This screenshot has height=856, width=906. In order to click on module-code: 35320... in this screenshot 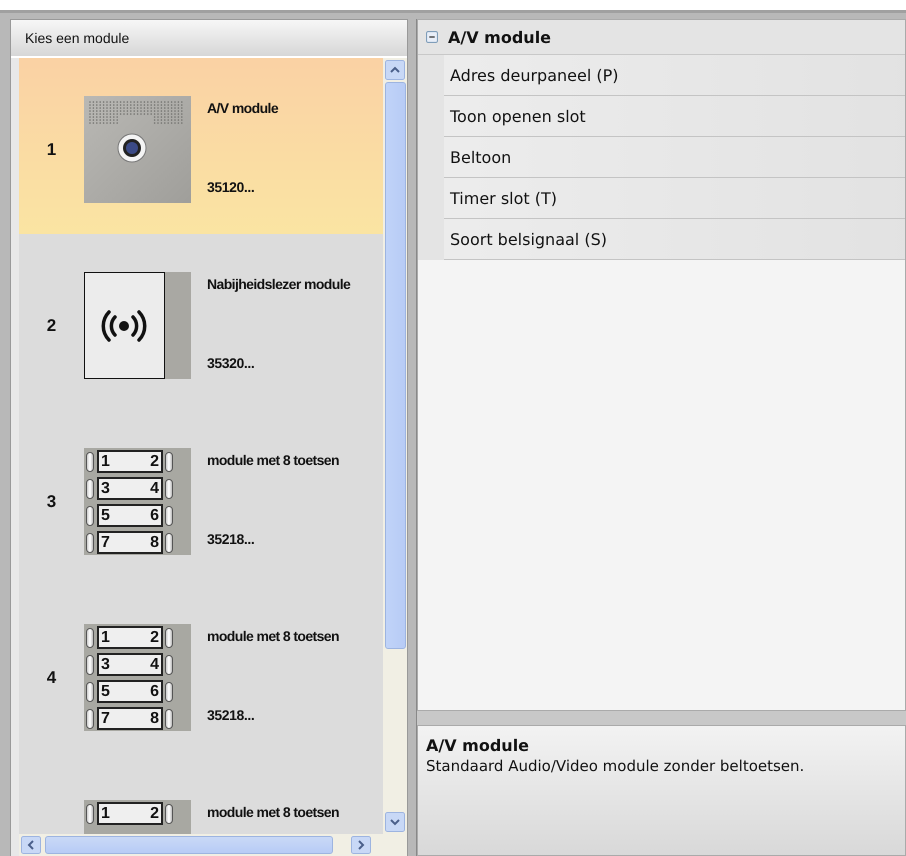, I will do `click(231, 363)`.